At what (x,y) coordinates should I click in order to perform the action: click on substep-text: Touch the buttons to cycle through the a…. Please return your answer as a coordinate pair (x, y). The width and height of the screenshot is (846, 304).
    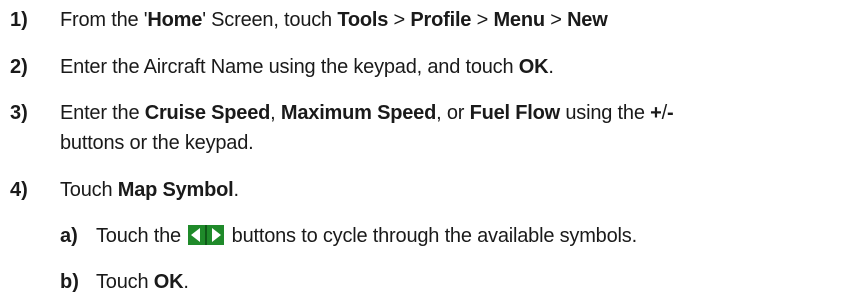
    Looking at the image, I should click on (366, 236).